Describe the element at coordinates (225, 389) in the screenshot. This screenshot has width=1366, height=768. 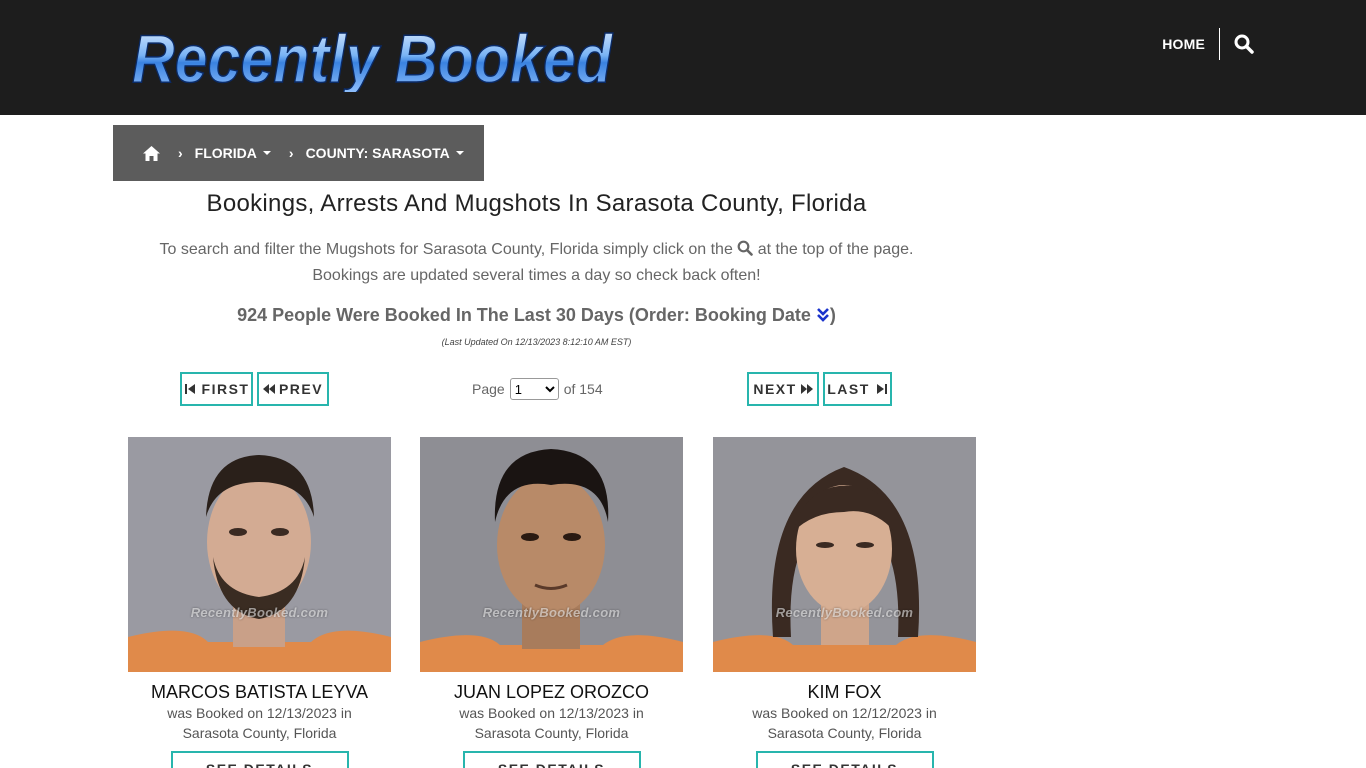
I see `first-page-label: FIRST` at that location.